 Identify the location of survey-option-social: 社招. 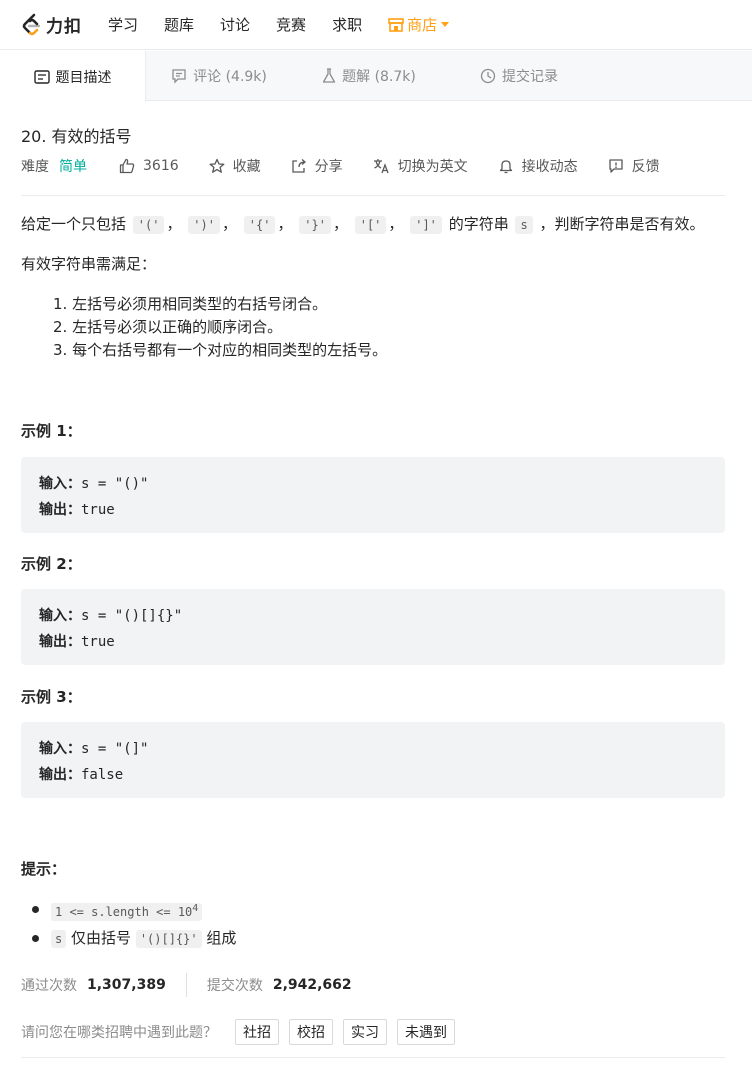
(257, 1032).